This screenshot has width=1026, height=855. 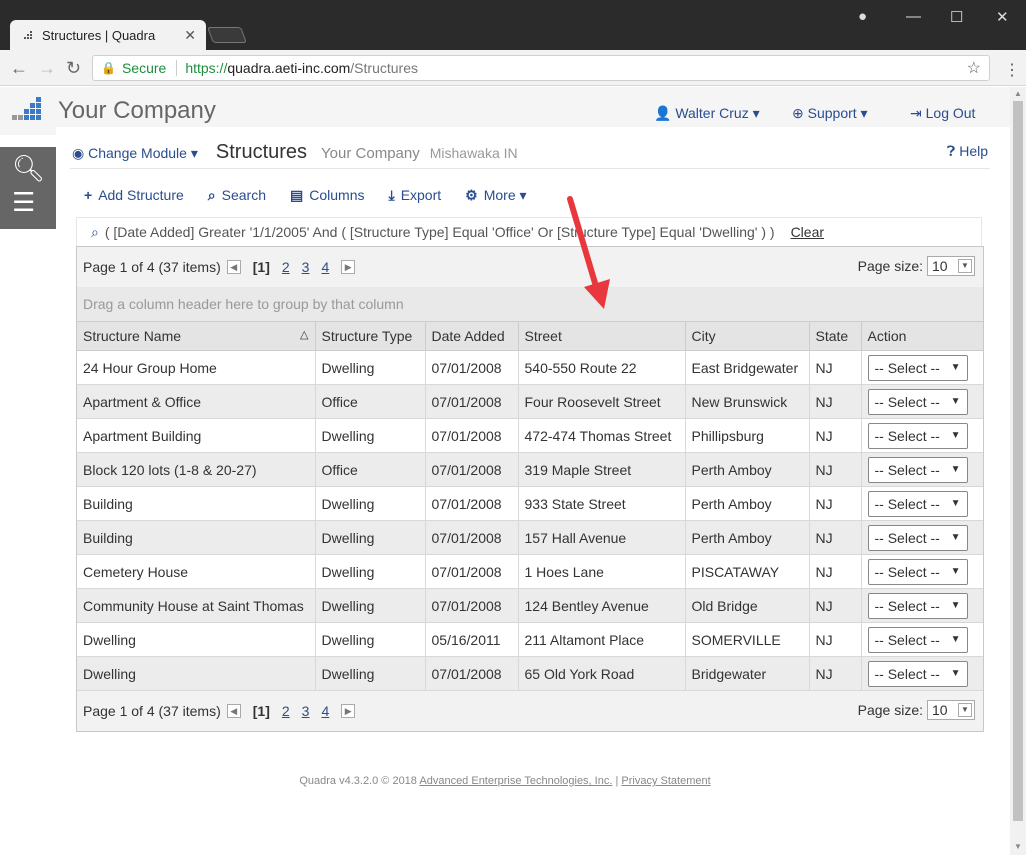 What do you see at coordinates (135, 153) in the screenshot?
I see `change-module-button: ◉ Change Module ▾` at bounding box center [135, 153].